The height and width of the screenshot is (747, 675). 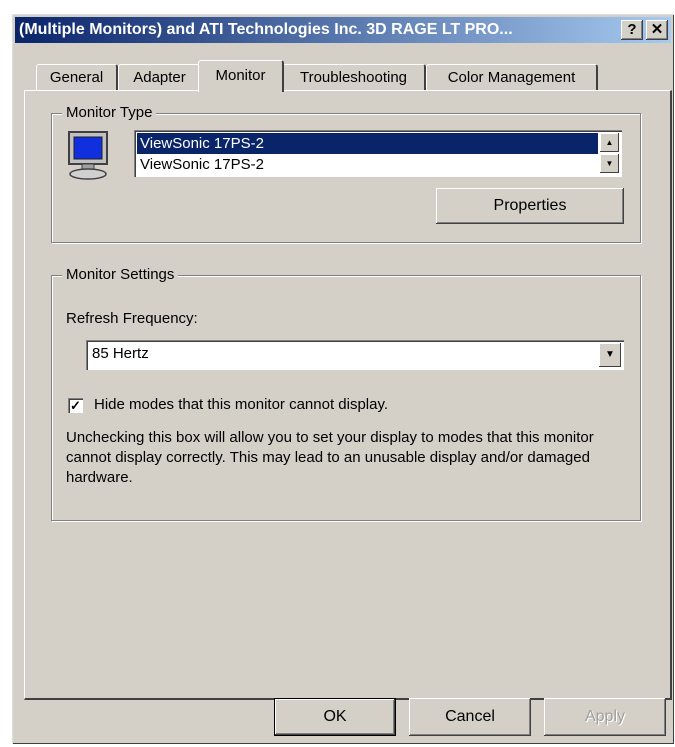 I want to click on help-button: ?, so click(x=632, y=30).